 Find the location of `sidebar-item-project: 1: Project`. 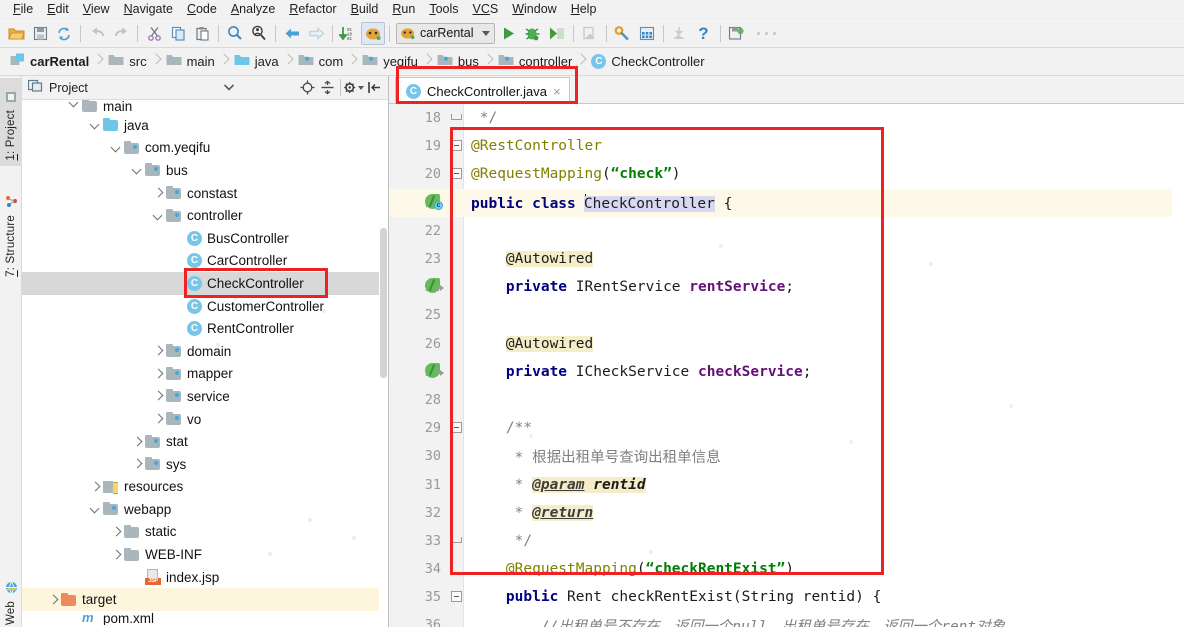

sidebar-item-project: 1: Project is located at coordinates (11, 122).